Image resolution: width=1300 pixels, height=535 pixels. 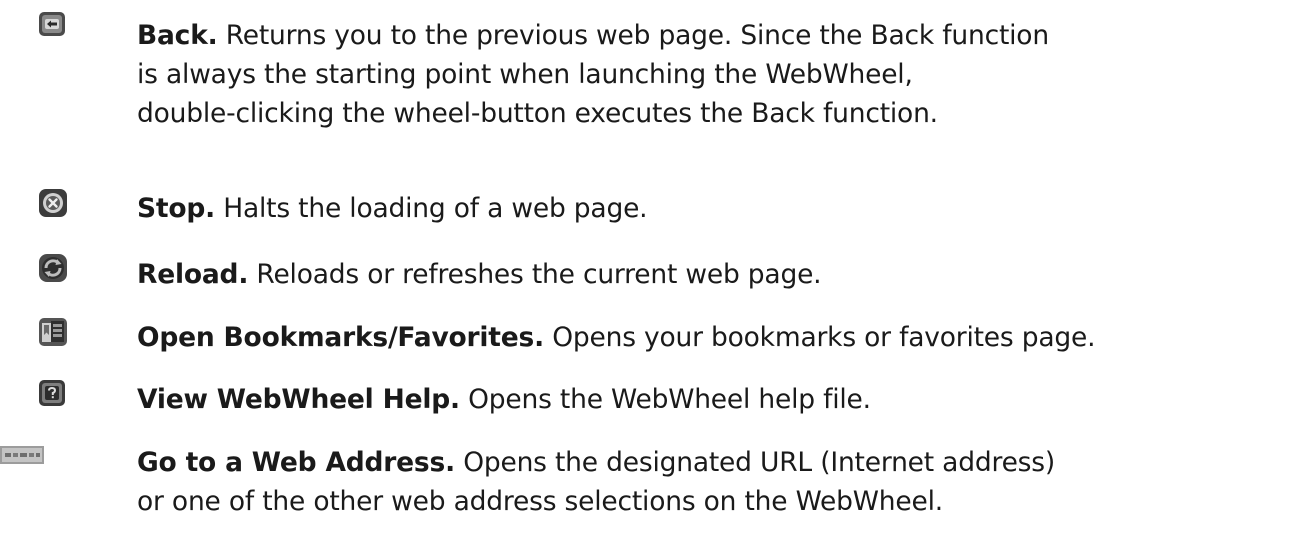 I want to click on function-description: Stop. Halts the loading of a web page., so click(x=392, y=208).